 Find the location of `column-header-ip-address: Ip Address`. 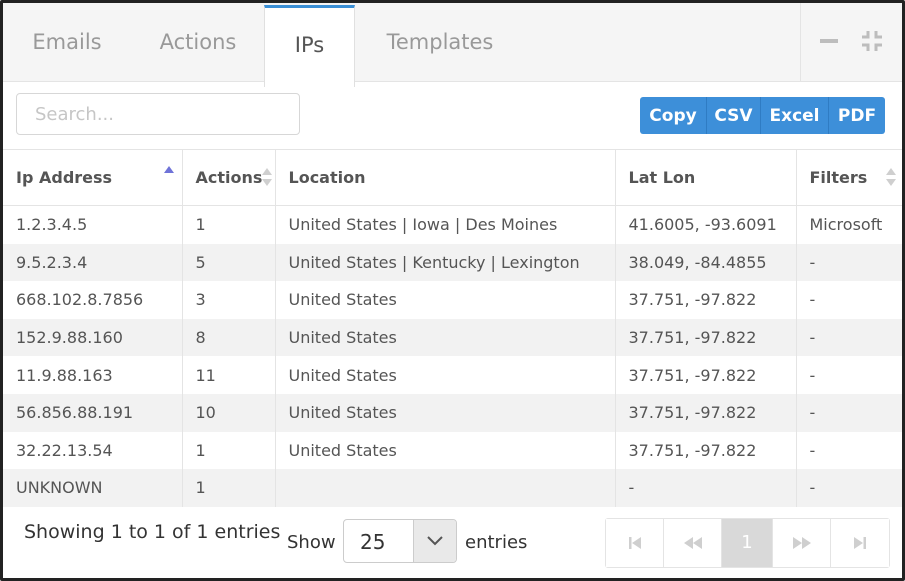

column-header-ip-address: Ip Address is located at coordinates (93, 177).